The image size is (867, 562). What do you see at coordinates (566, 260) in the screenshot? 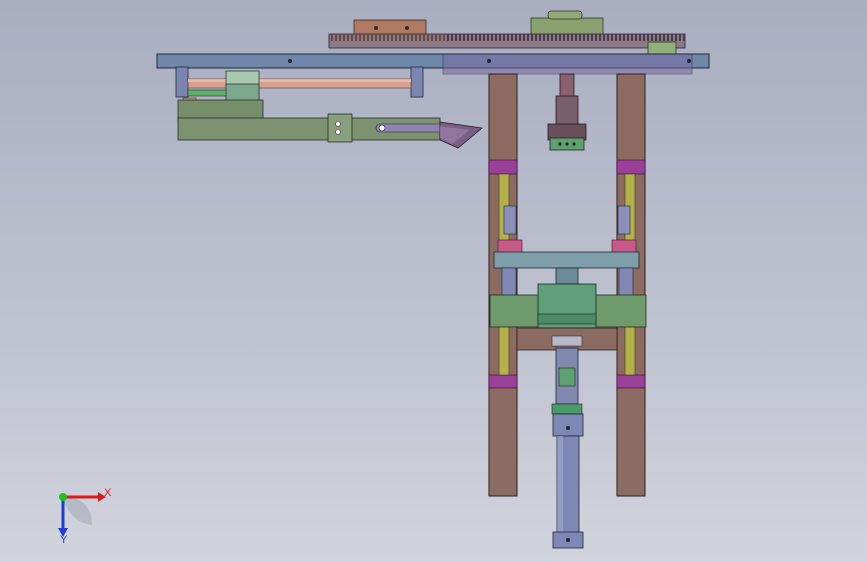
I see `upper-cross-plate` at bounding box center [566, 260].